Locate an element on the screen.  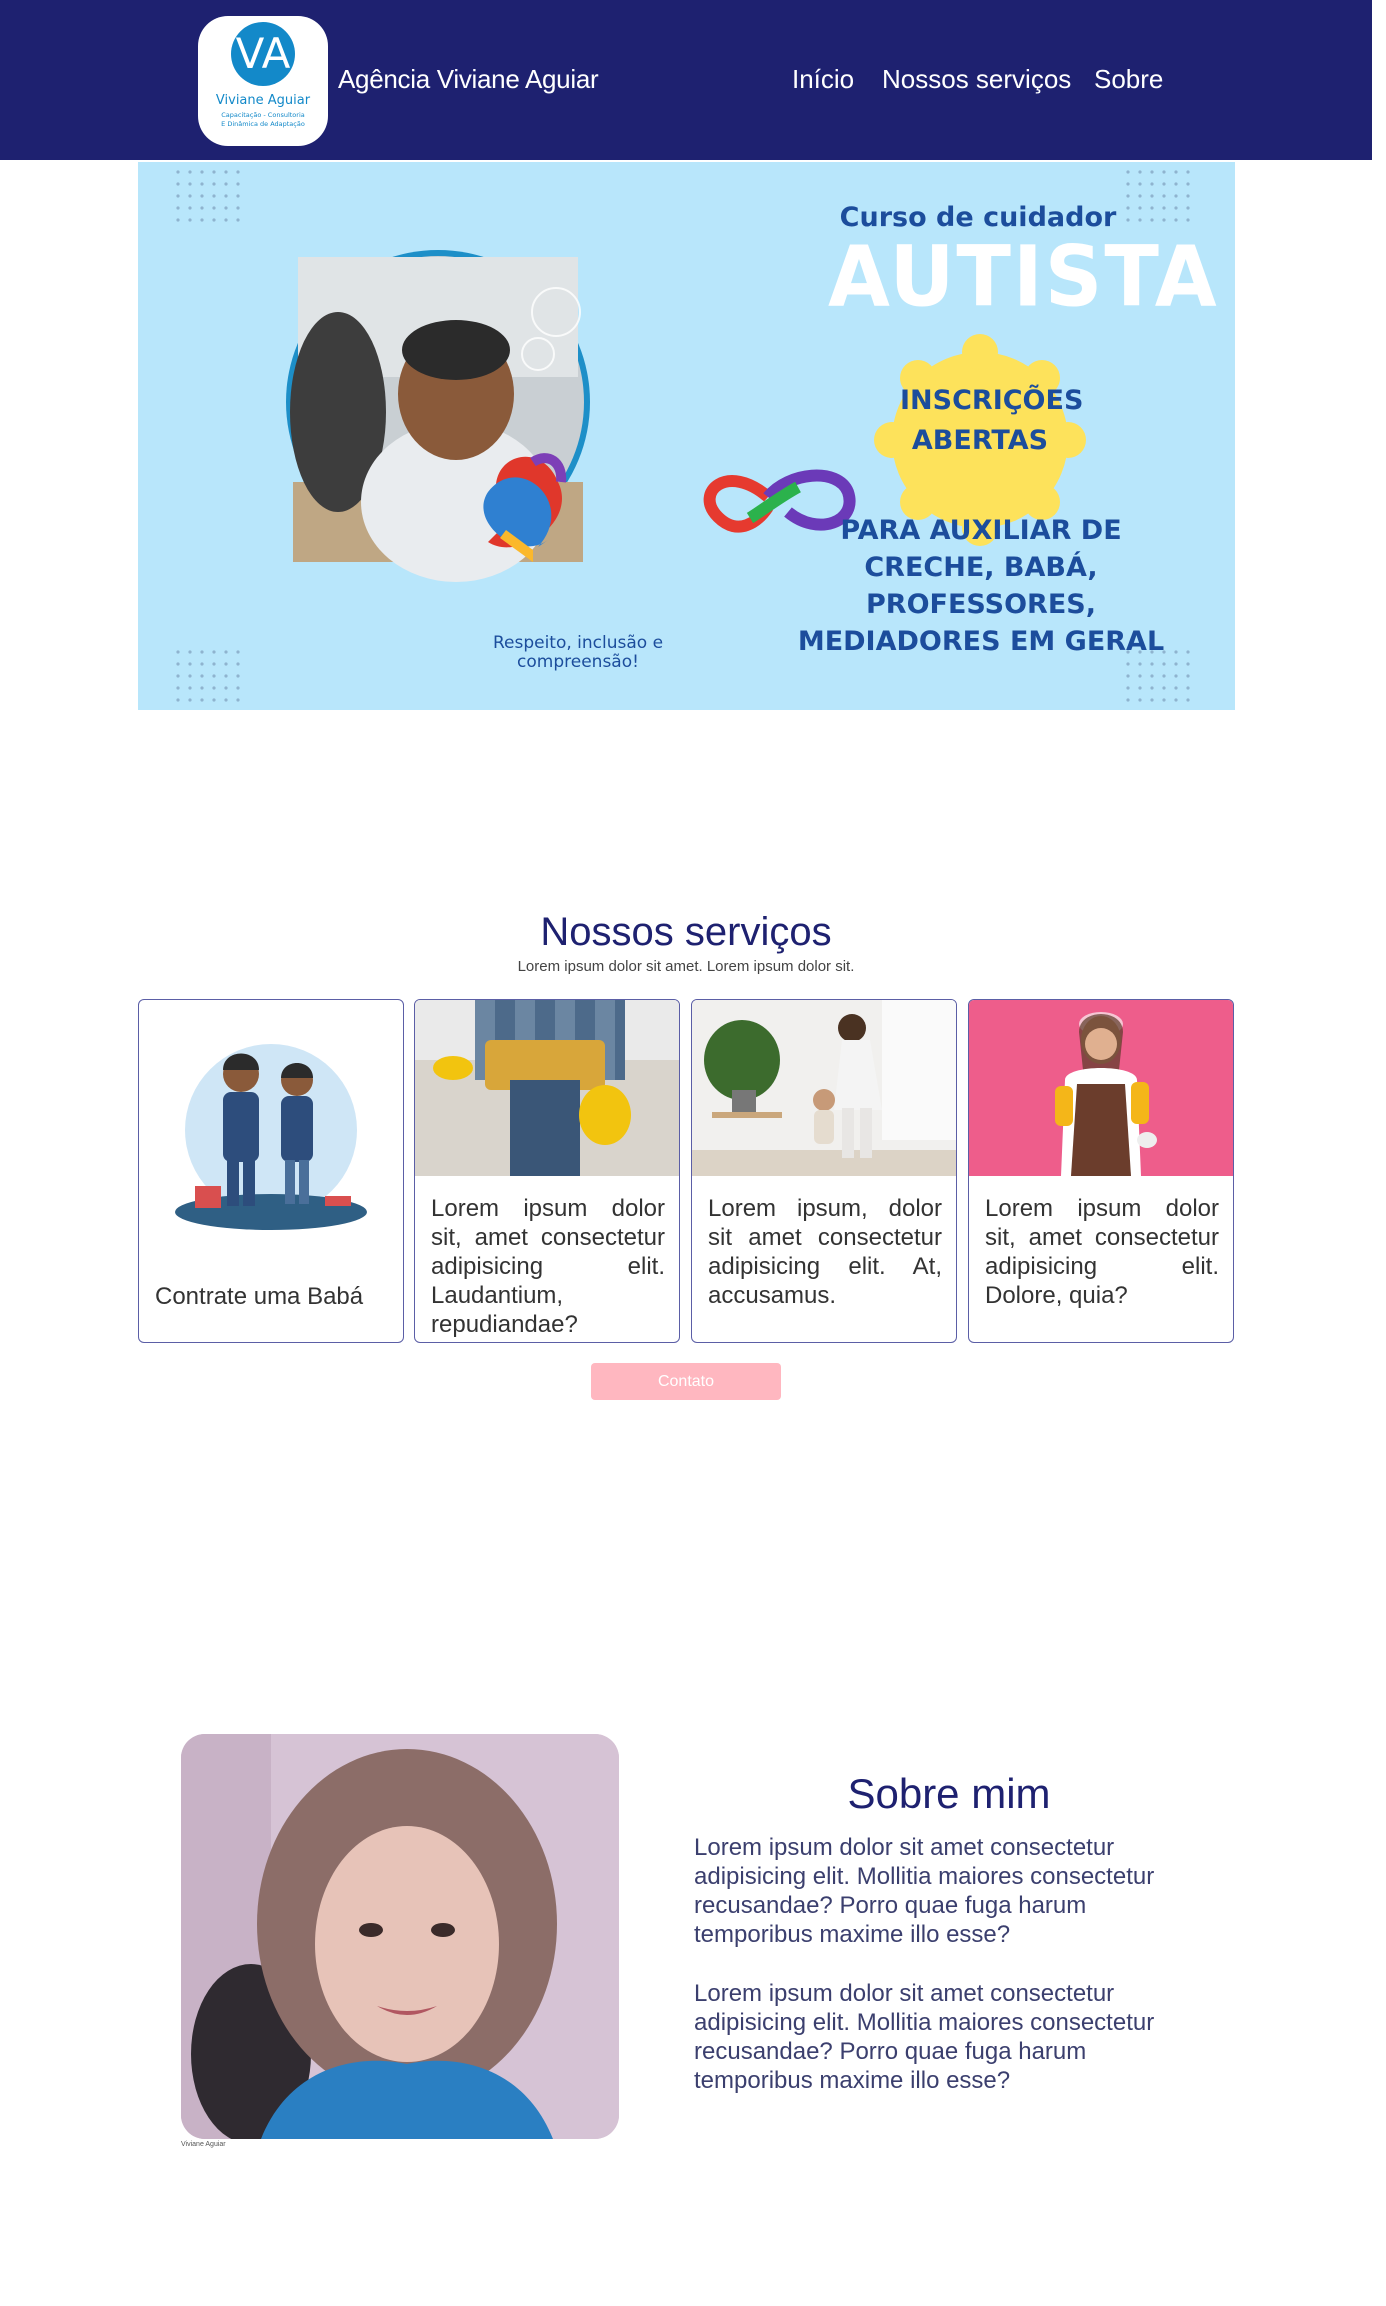
handyman-photo is located at coordinates (547, 1088).